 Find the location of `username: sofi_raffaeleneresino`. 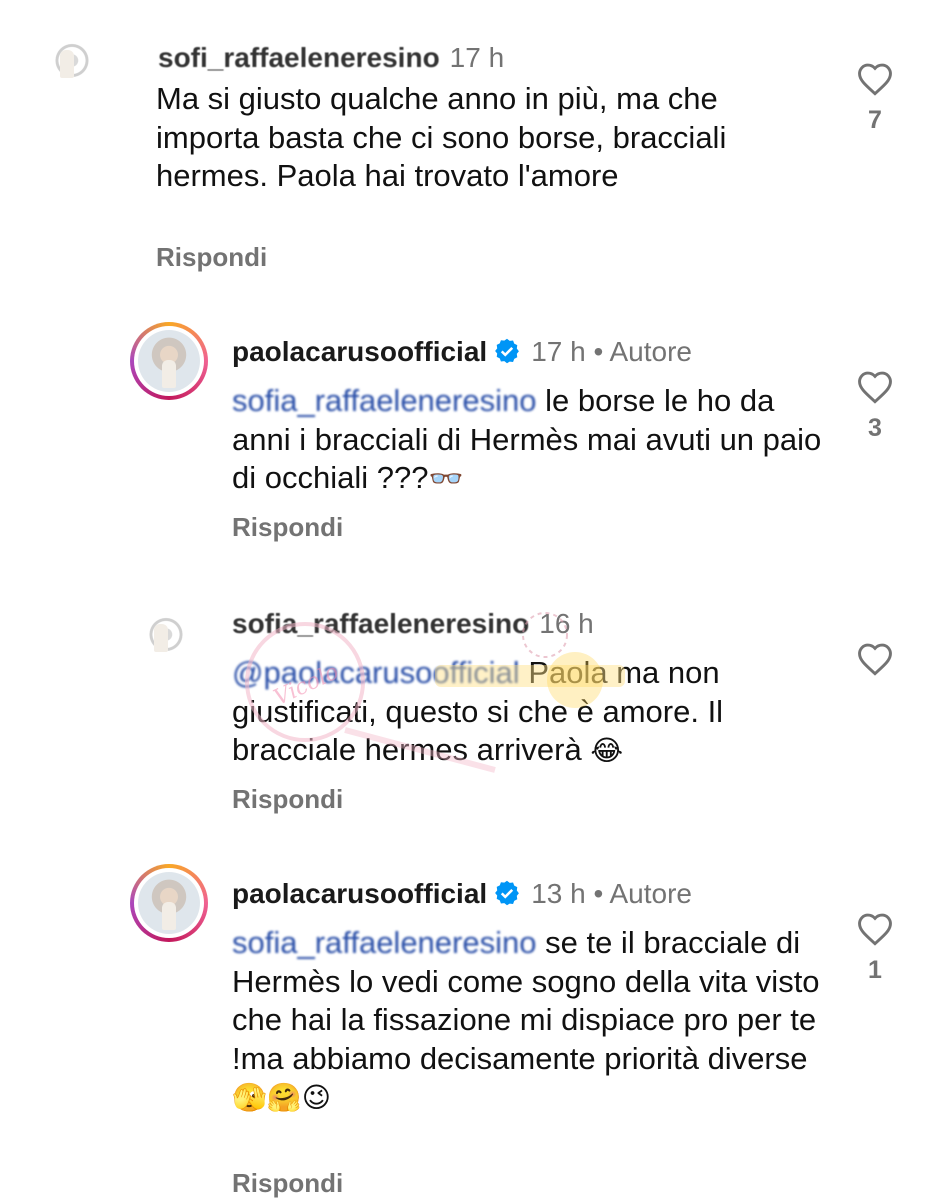

username: sofi_raffaeleneresino is located at coordinates (299, 57).